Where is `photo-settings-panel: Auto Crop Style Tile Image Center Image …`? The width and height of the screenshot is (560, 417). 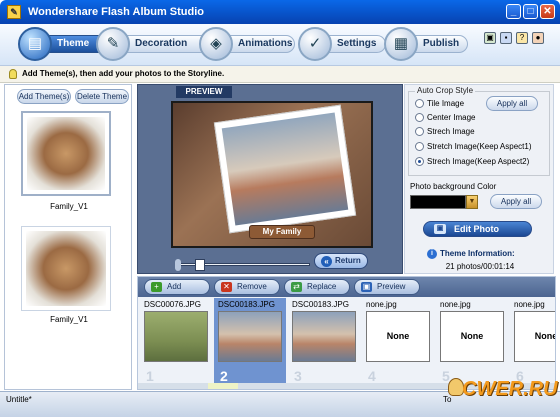 photo-settings-panel: Auto Crop Style Tile Image Center Image … is located at coordinates (479, 179).